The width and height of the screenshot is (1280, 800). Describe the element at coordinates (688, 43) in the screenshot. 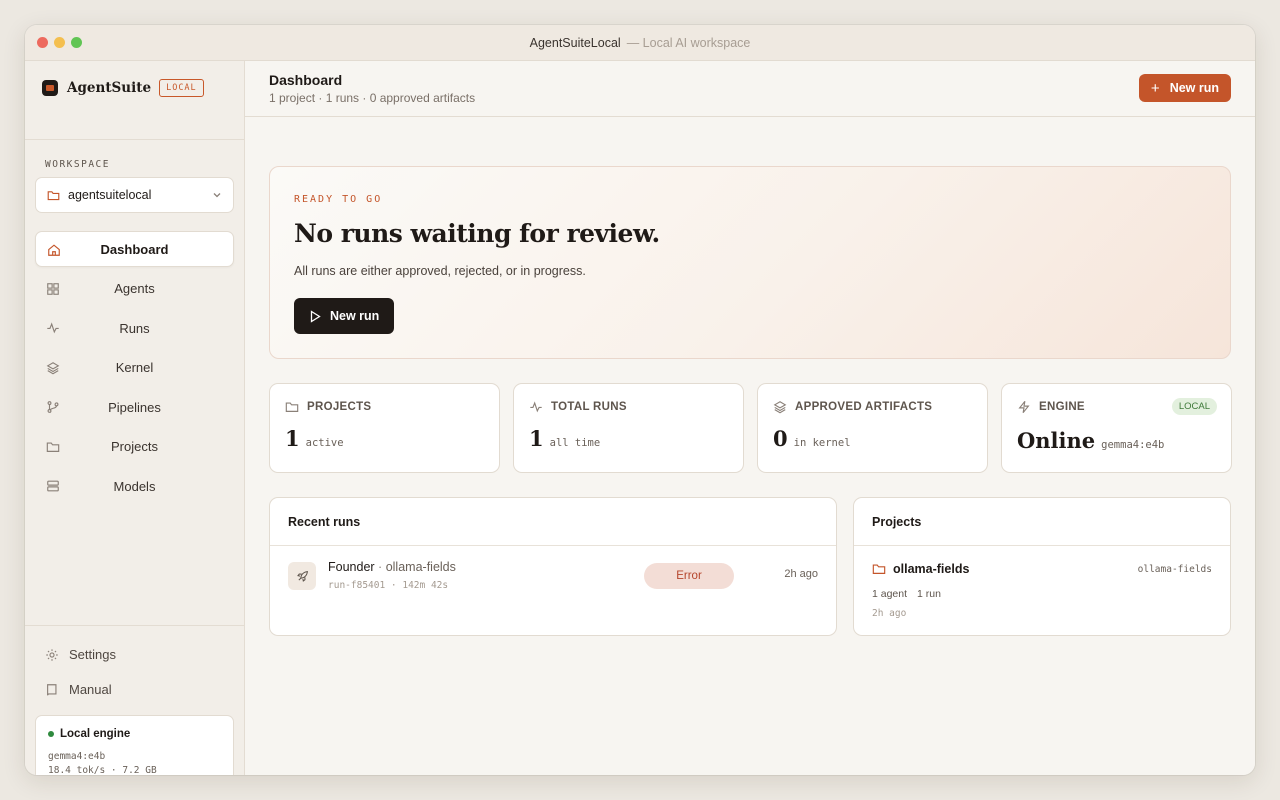

I see `window-subtitle: — Local AI workspace` at that location.